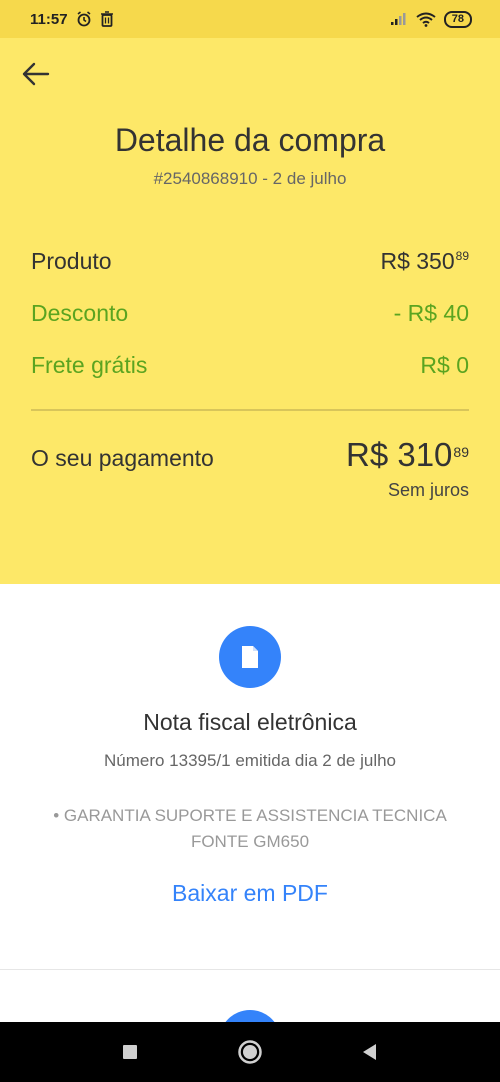  What do you see at coordinates (250, 178) in the screenshot?
I see `order-subtitle: #2540868910 - 2 de julho` at bounding box center [250, 178].